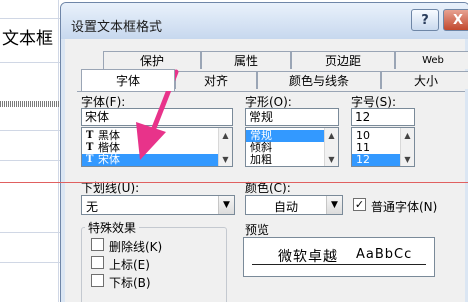 The image size is (468, 302). What do you see at coordinates (157, 117) in the screenshot?
I see `font-input: 宋体` at bounding box center [157, 117].